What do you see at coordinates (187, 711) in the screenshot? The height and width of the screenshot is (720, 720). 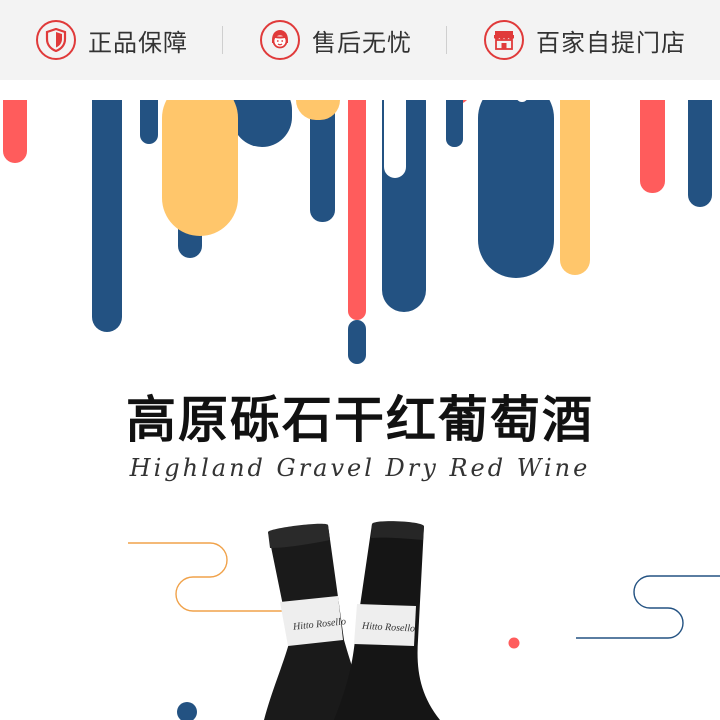 I see `navy-dot` at bounding box center [187, 711].